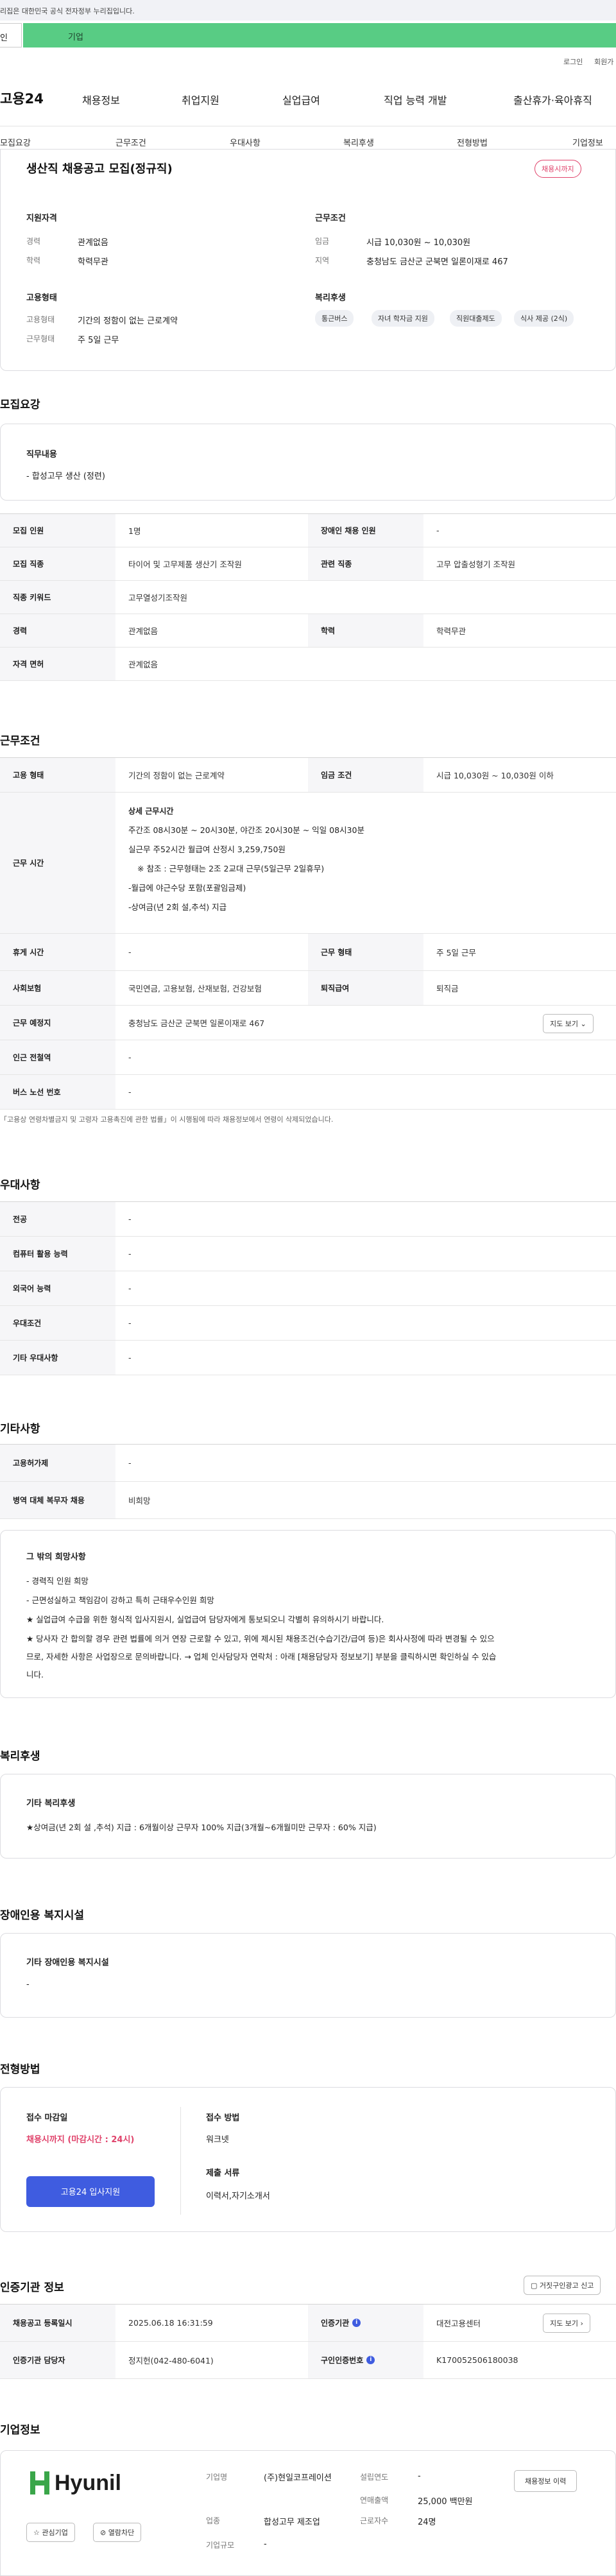 Image resolution: width=616 pixels, height=2576 pixels. I want to click on interest-company-button: ☆ 관심기업, so click(51, 2532).